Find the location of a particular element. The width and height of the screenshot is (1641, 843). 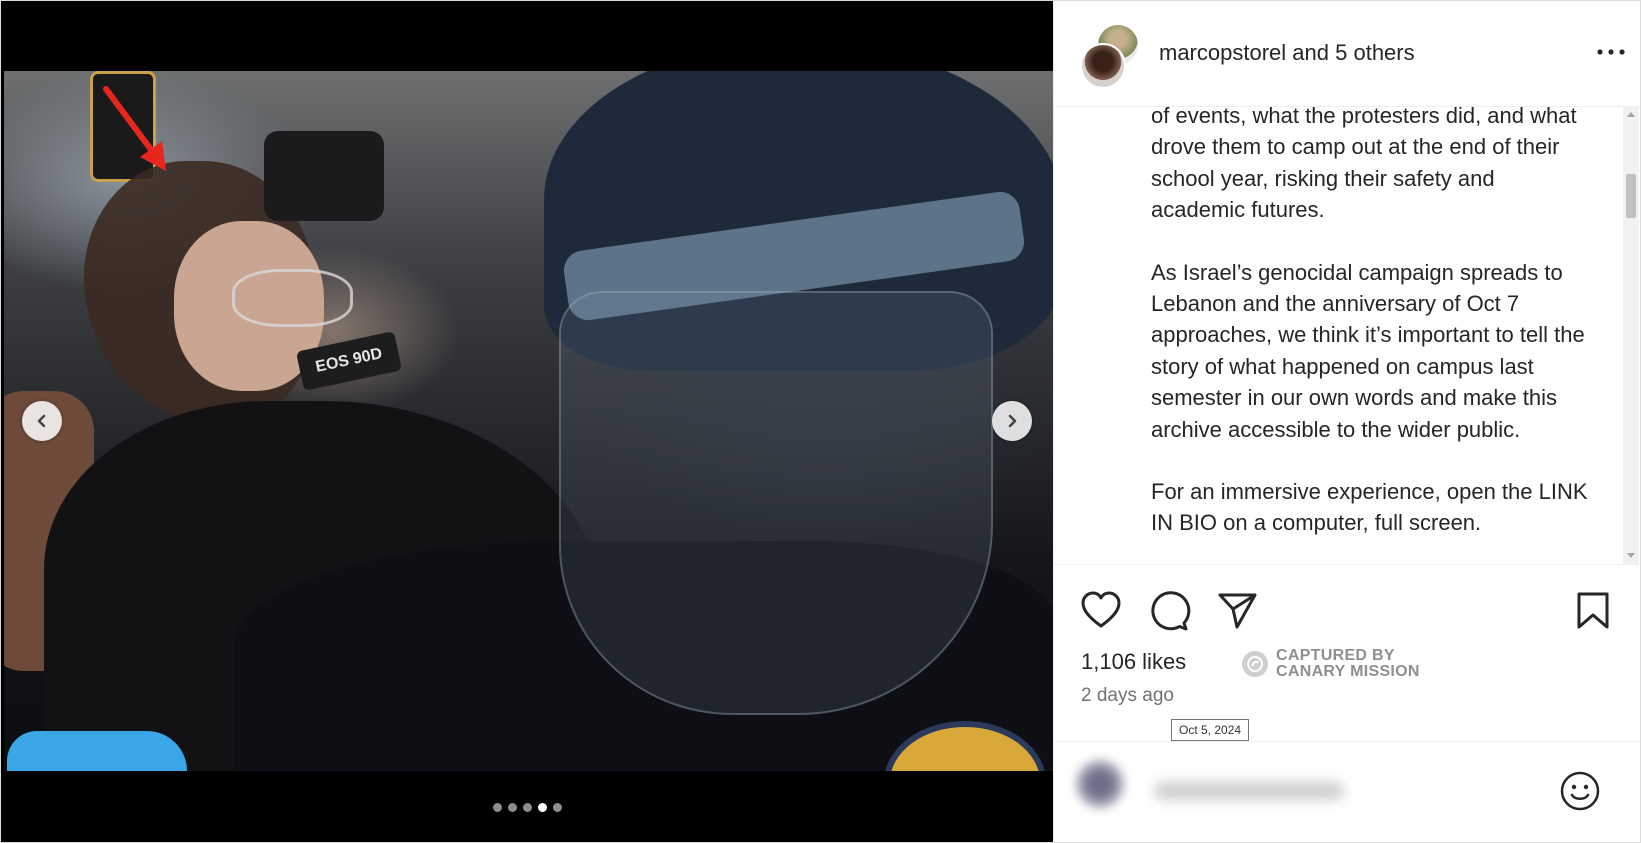

save-button is located at coordinates (1593, 611).